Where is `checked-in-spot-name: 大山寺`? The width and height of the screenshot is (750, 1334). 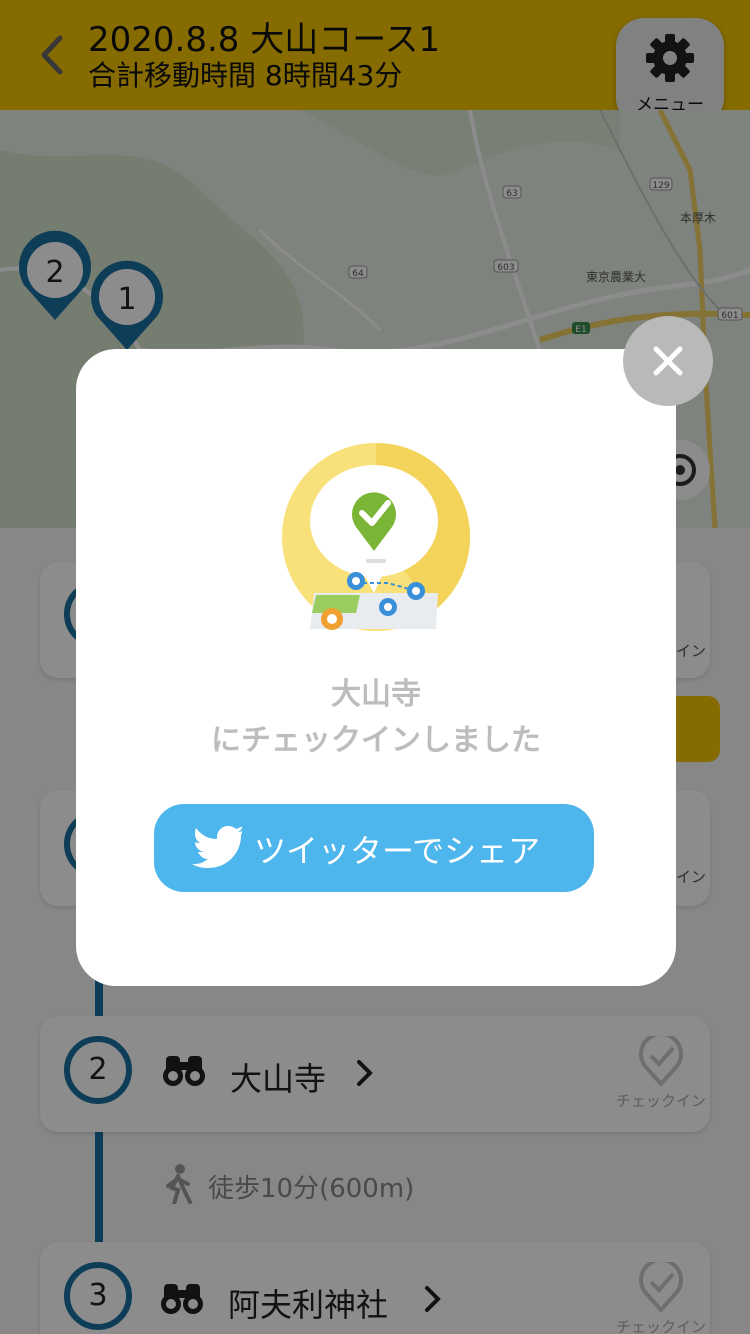 checked-in-spot-name: 大山寺 is located at coordinates (376, 694).